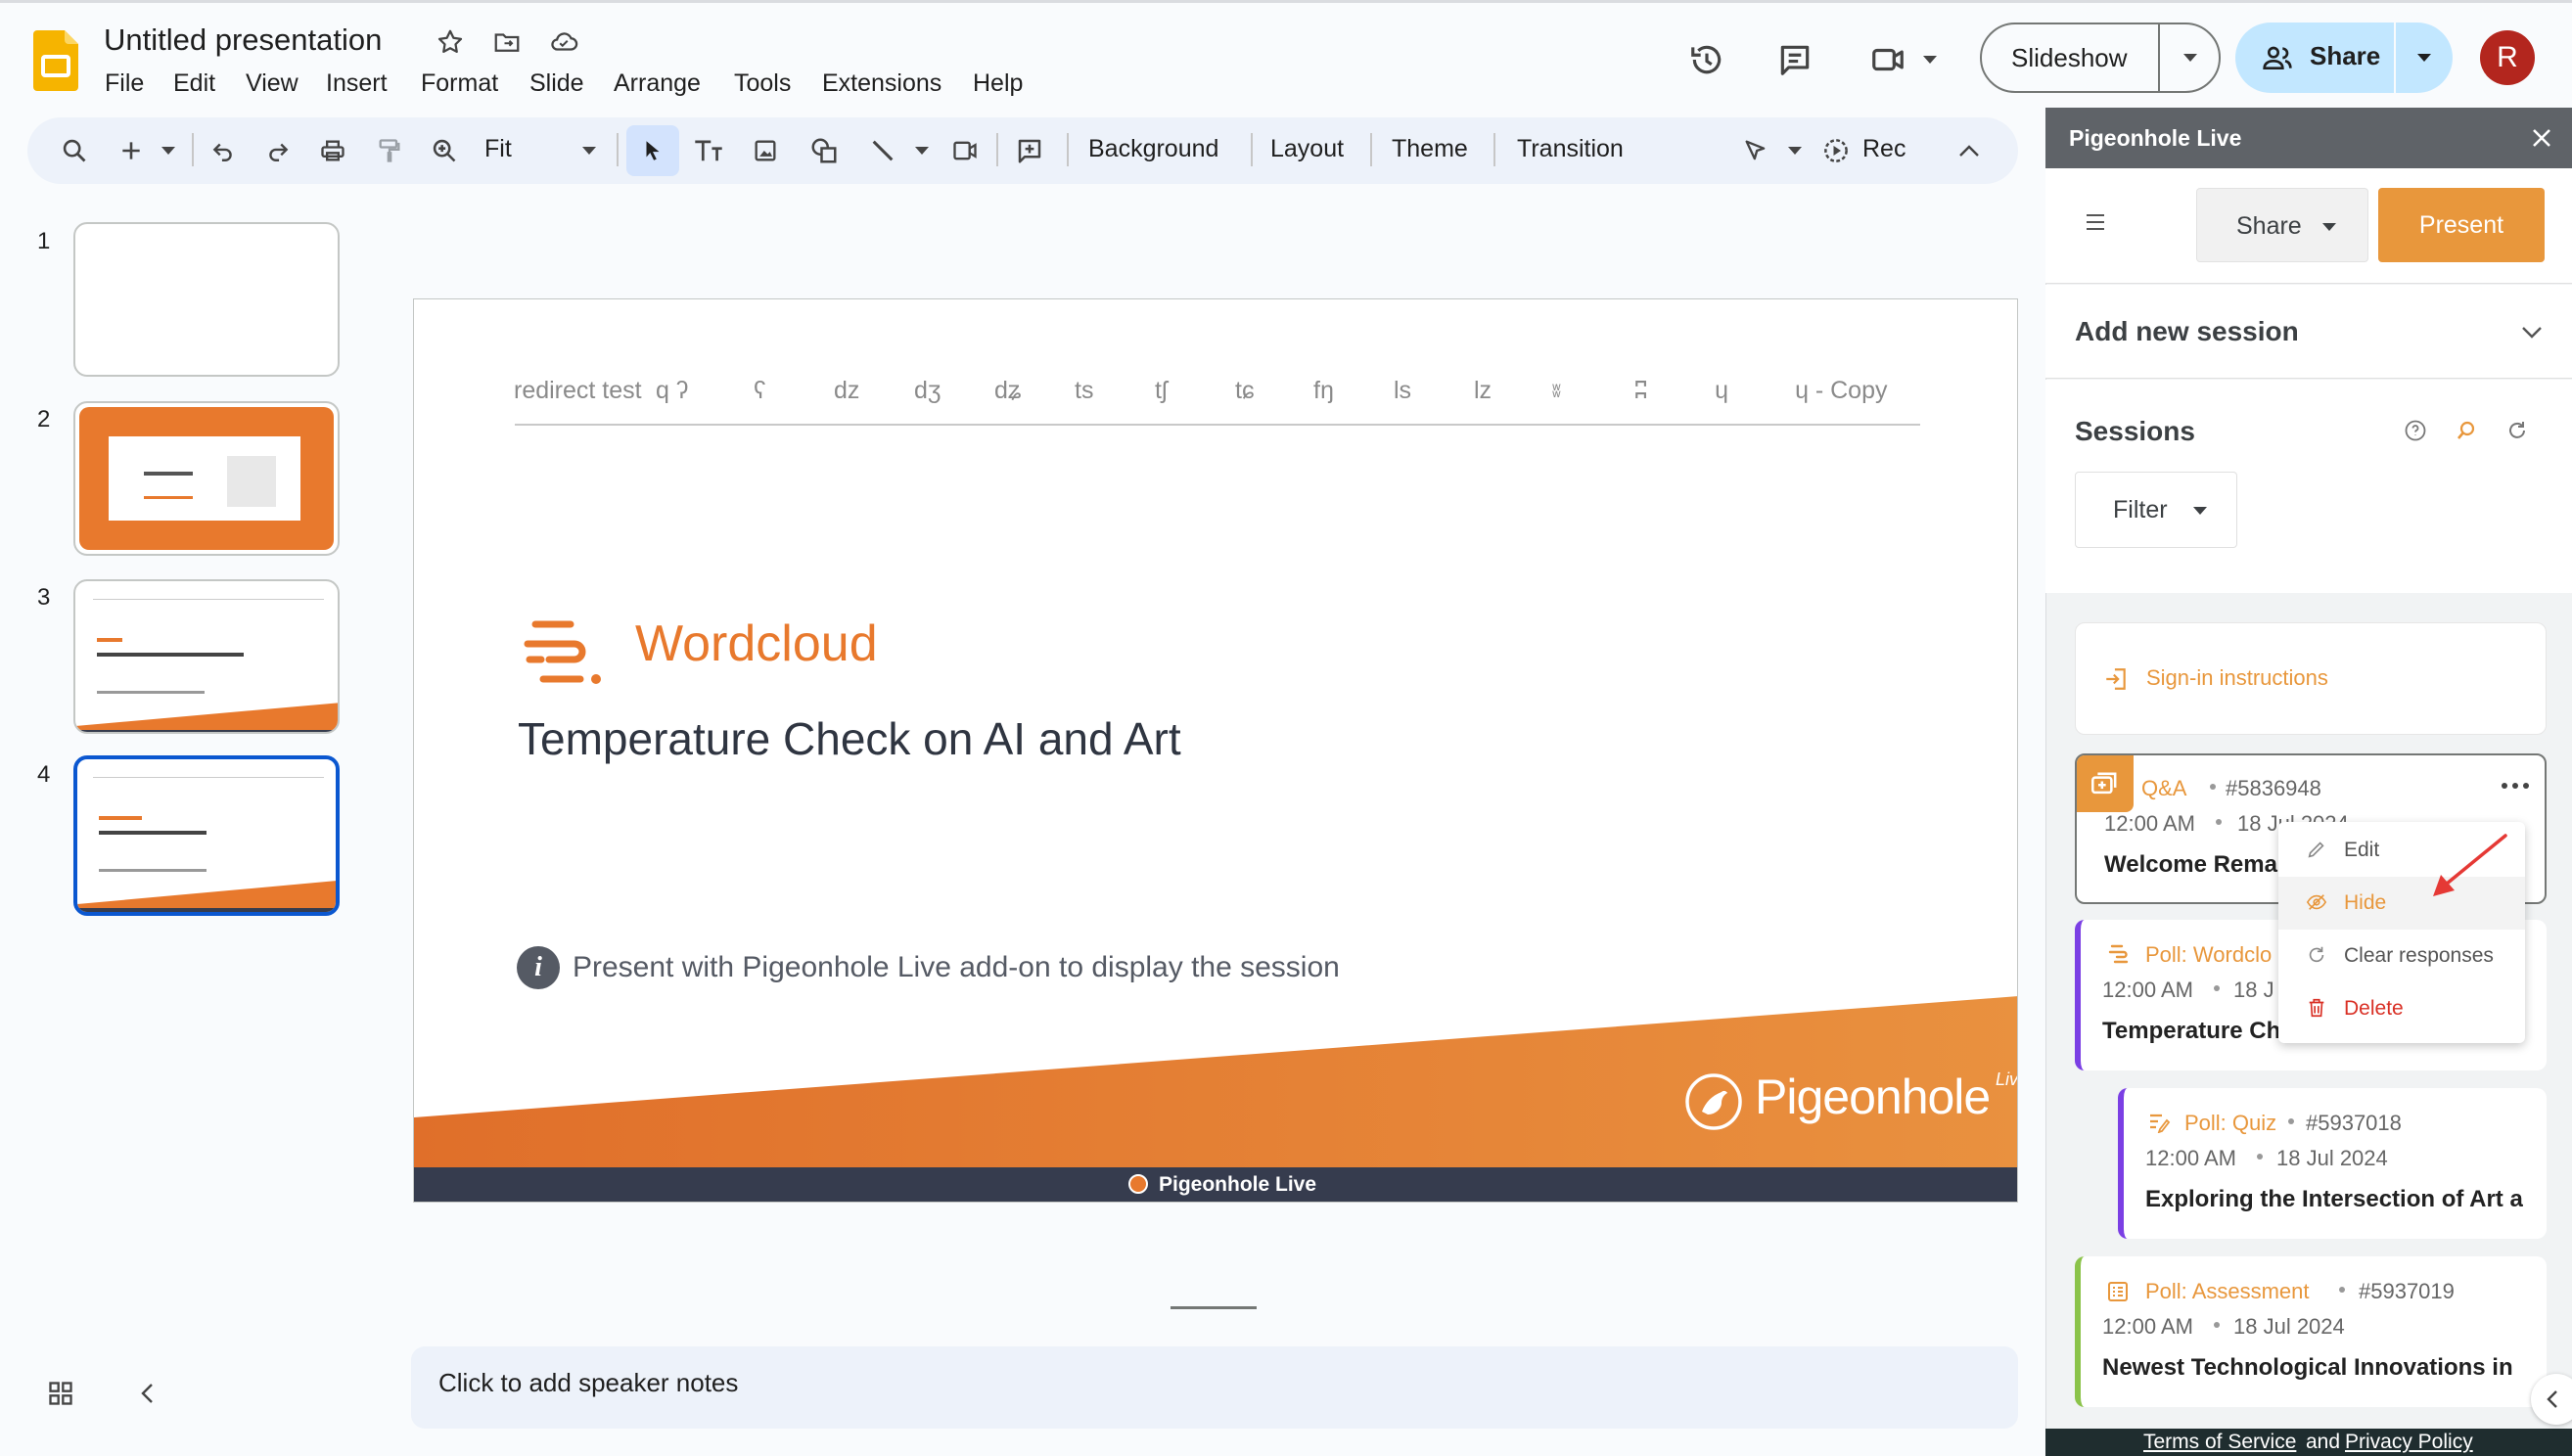 Image resolution: width=2572 pixels, height=1456 pixels. Describe the element at coordinates (762, 83) in the screenshot. I see `menu-tools: Tools` at that location.